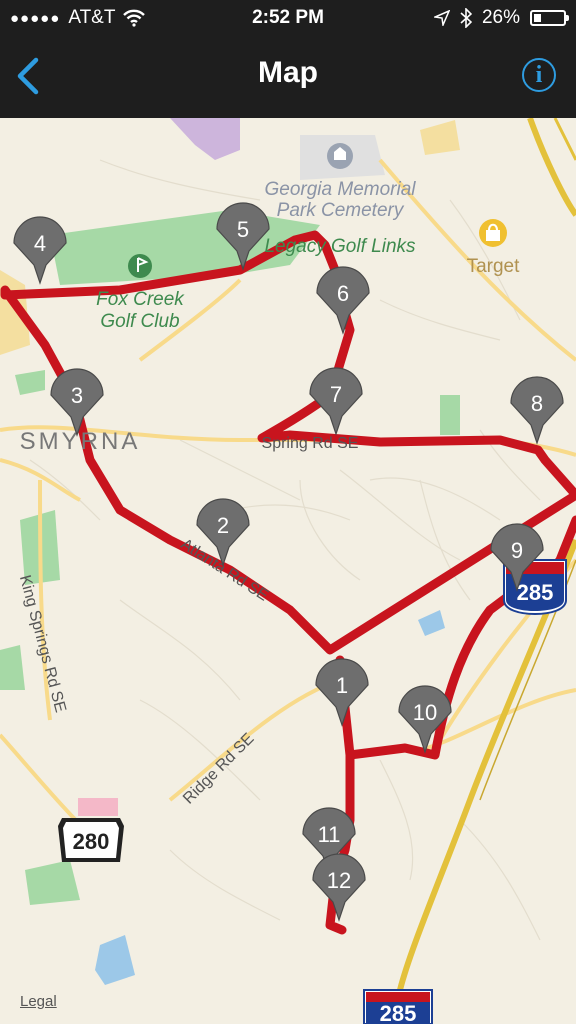  I want to click on route-pin-label: 10, so click(425, 712).